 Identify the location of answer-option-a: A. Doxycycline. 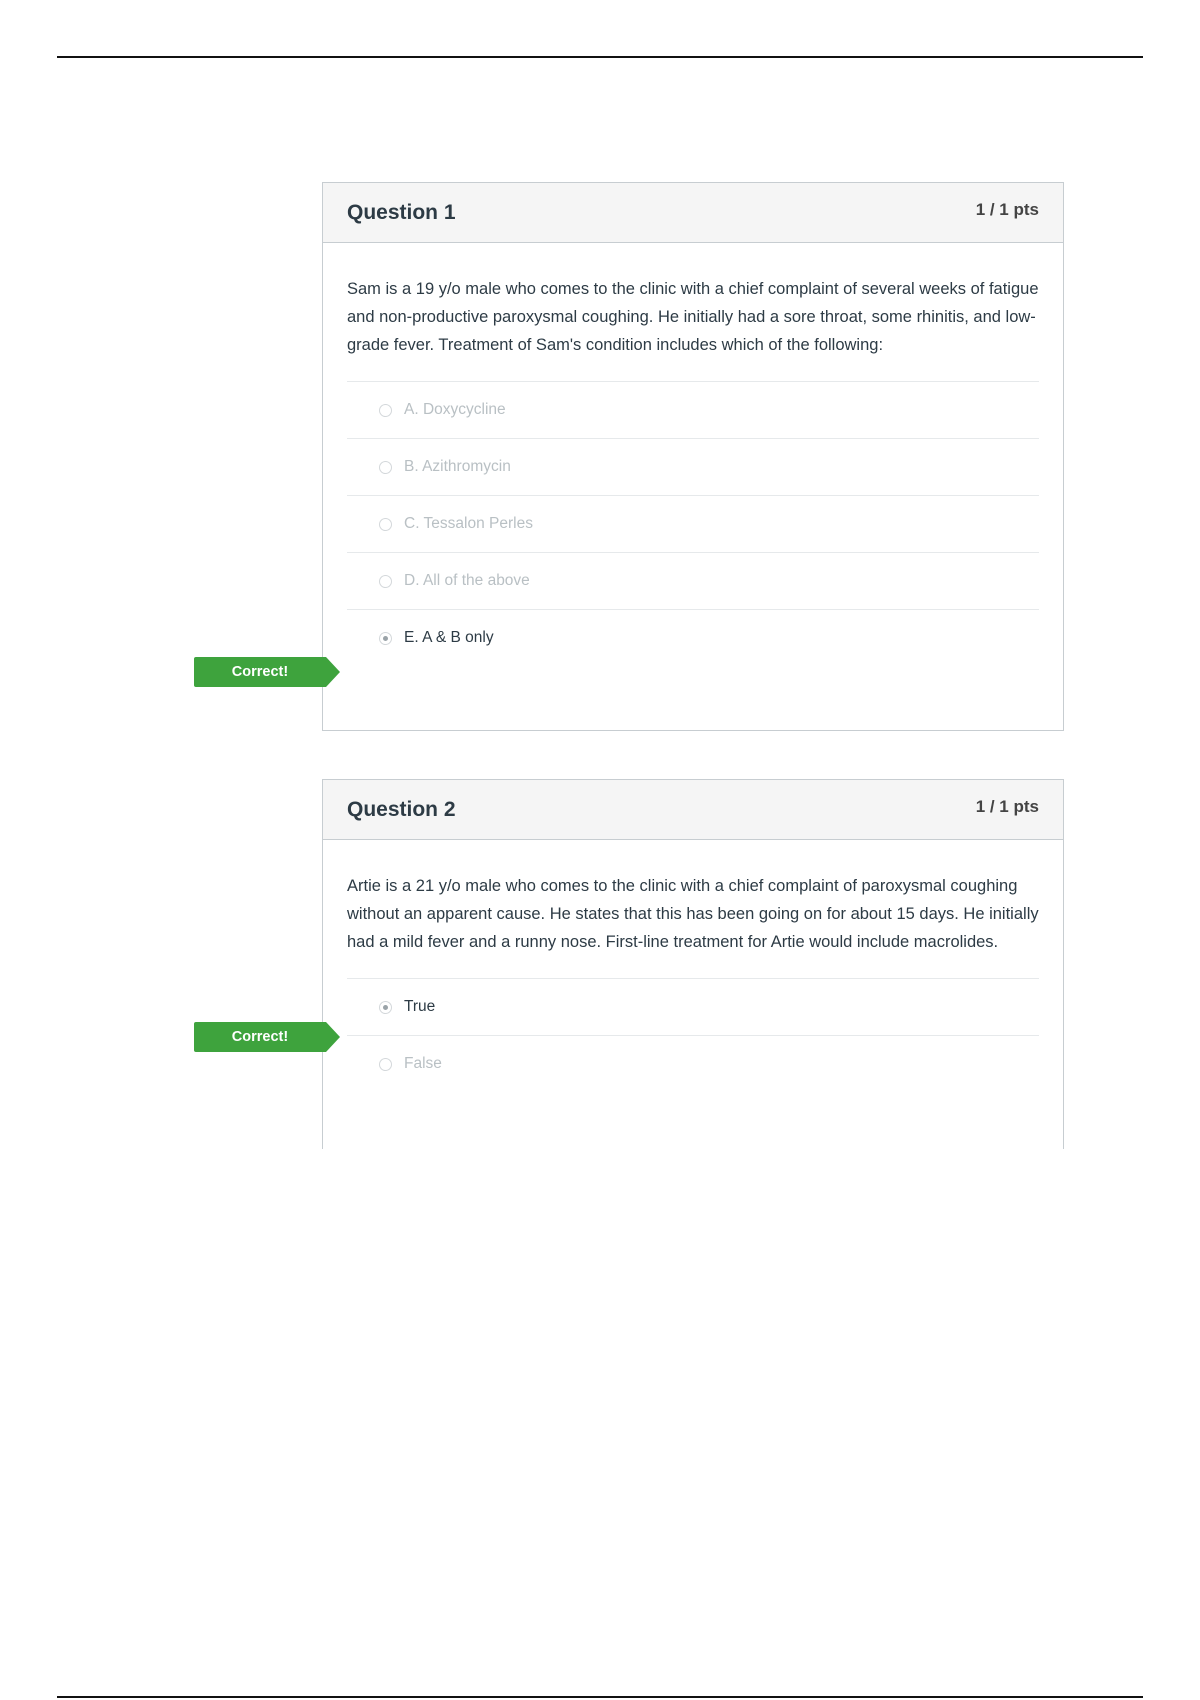
(693, 409).